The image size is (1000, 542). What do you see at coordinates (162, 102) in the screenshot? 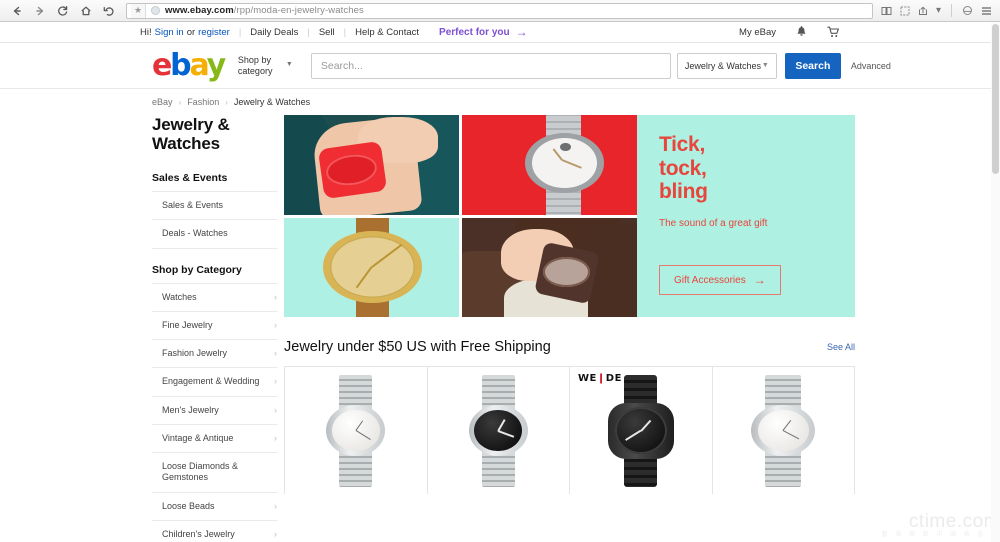
I see `breadcrumb-item-ebay: eBay` at bounding box center [162, 102].